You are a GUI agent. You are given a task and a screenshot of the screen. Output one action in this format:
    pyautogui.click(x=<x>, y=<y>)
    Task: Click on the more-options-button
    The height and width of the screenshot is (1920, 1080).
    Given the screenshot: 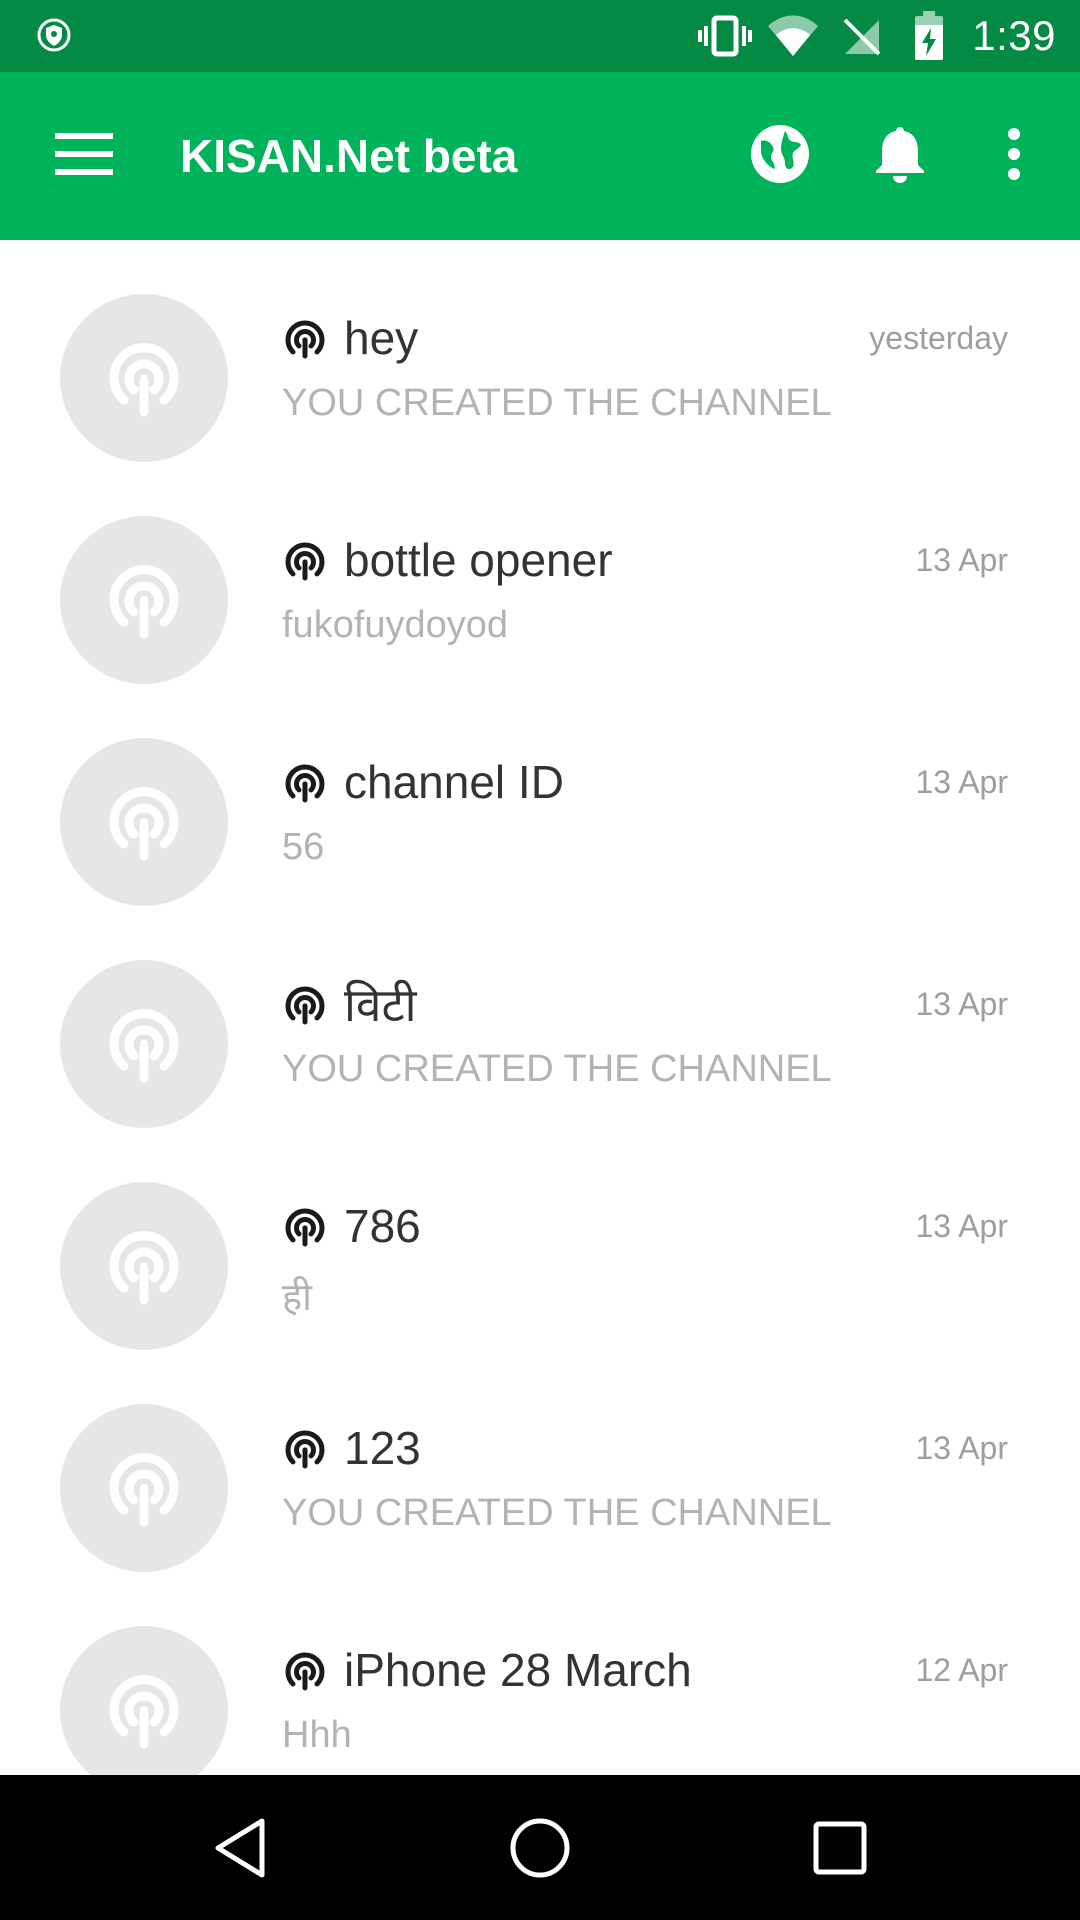 What is the action you would take?
    pyautogui.click(x=1014, y=156)
    